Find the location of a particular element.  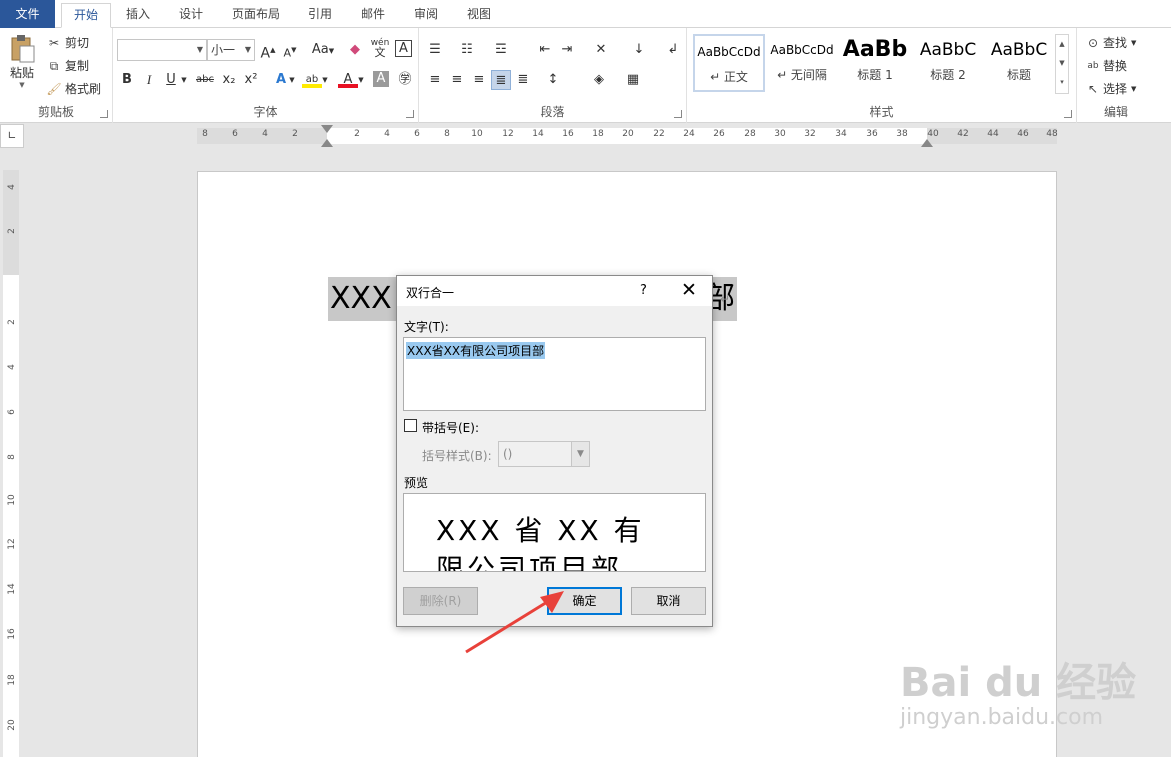

align-center-icon: ≡ is located at coordinates (457, 79).